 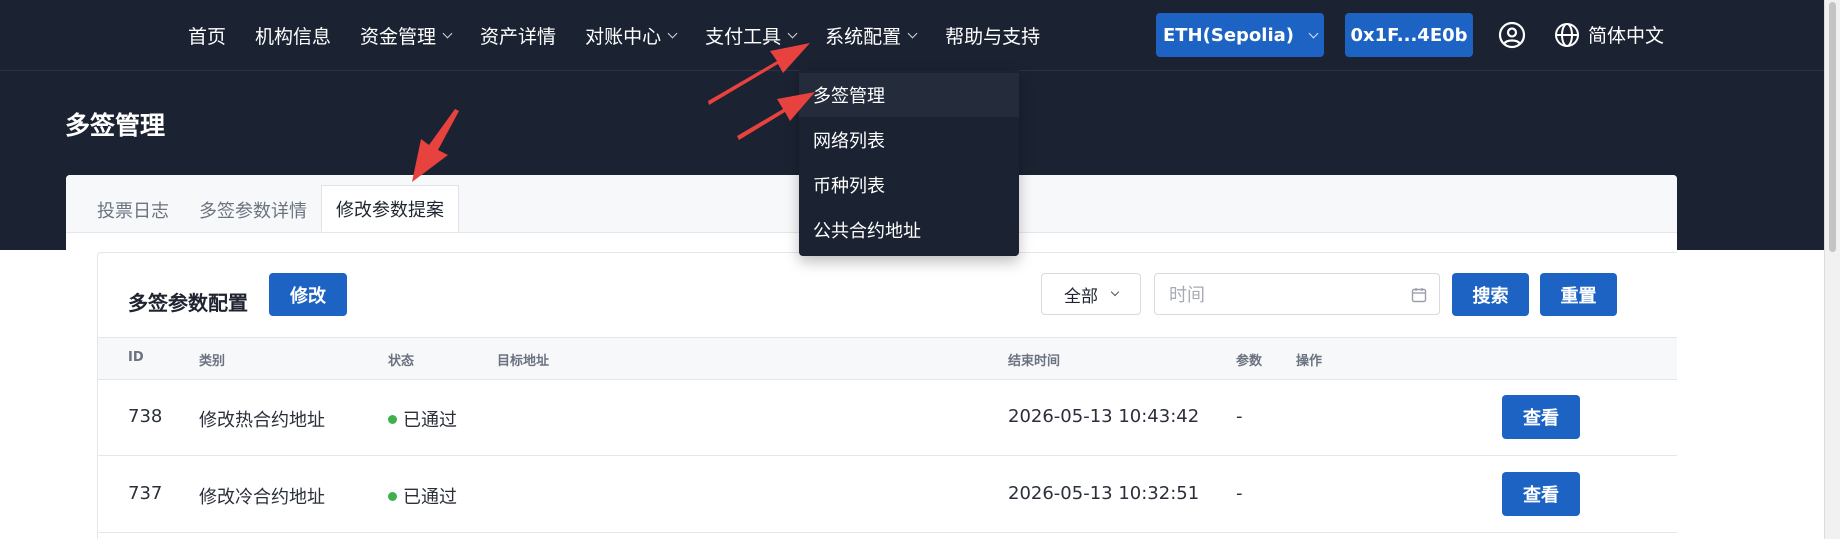 I want to click on wallet-address-button: 0x1F...4E0b, so click(x=1409, y=35).